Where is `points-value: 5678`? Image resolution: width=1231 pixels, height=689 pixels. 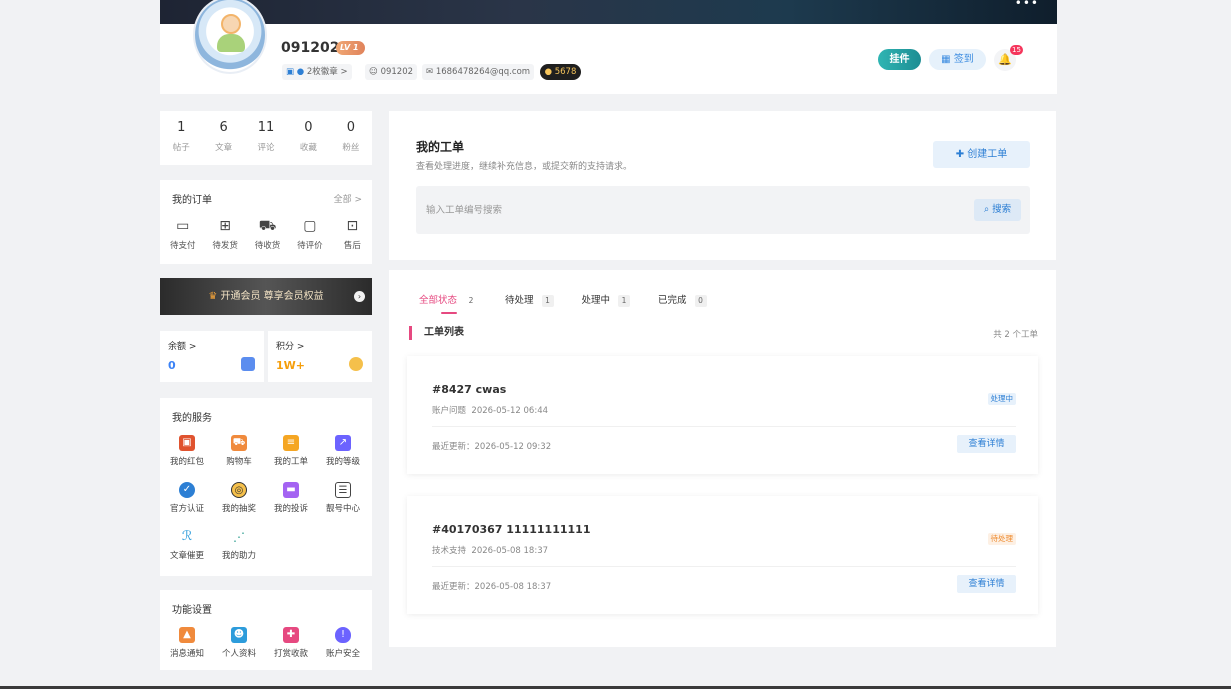
points-value: 5678 is located at coordinates (565, 72).